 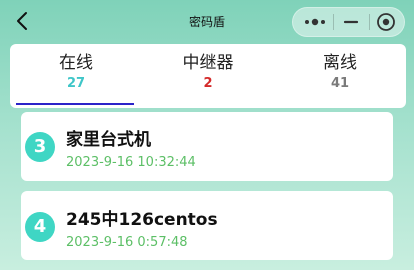 What do you see at coordinates (76, 83) in the screenshot?
I see `tab-count: 27` at bounding box center [76, 83].